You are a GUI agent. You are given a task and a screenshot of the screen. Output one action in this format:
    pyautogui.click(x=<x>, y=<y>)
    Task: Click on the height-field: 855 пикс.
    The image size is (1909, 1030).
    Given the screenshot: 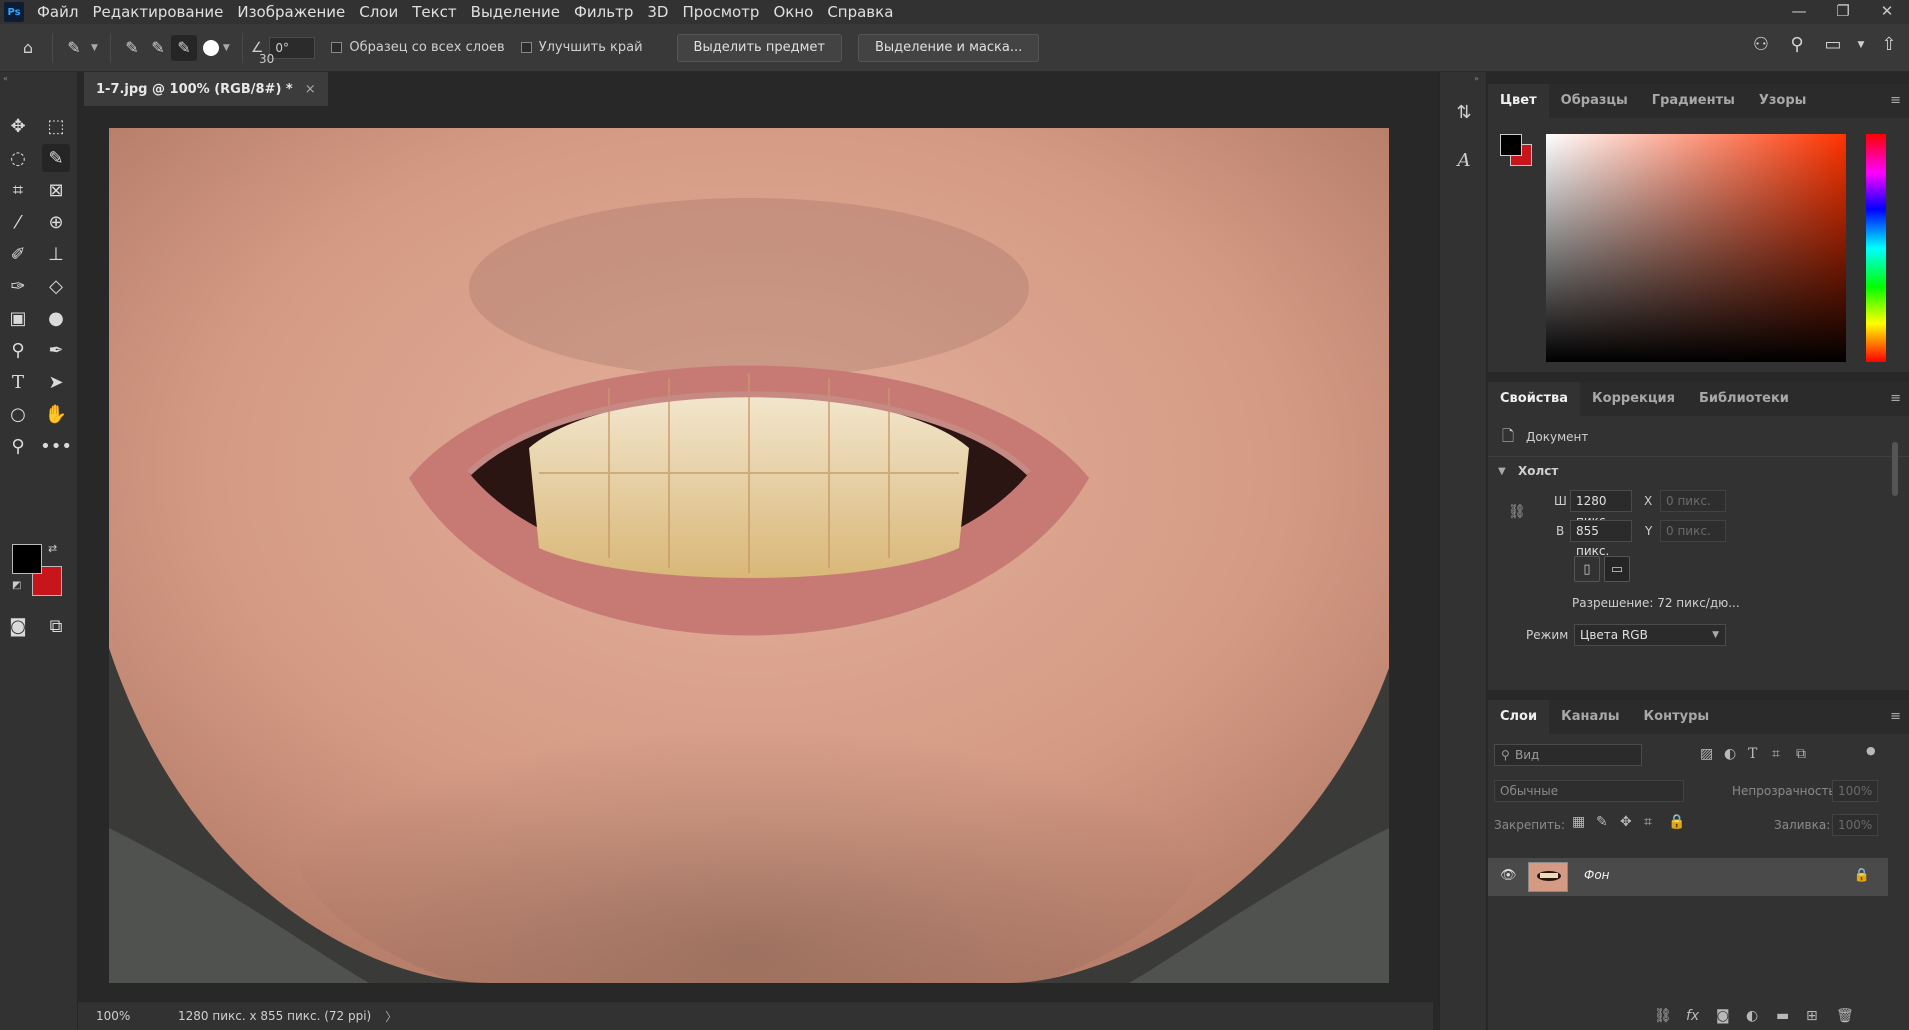 What is the action you would take?
    pyautogui.click(x=1601, y=539)
    